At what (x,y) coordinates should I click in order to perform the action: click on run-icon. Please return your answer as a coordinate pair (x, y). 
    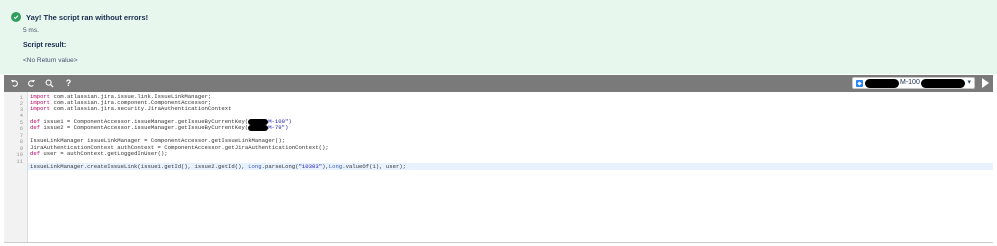
    Looking at the image, I should click on (985, 83).